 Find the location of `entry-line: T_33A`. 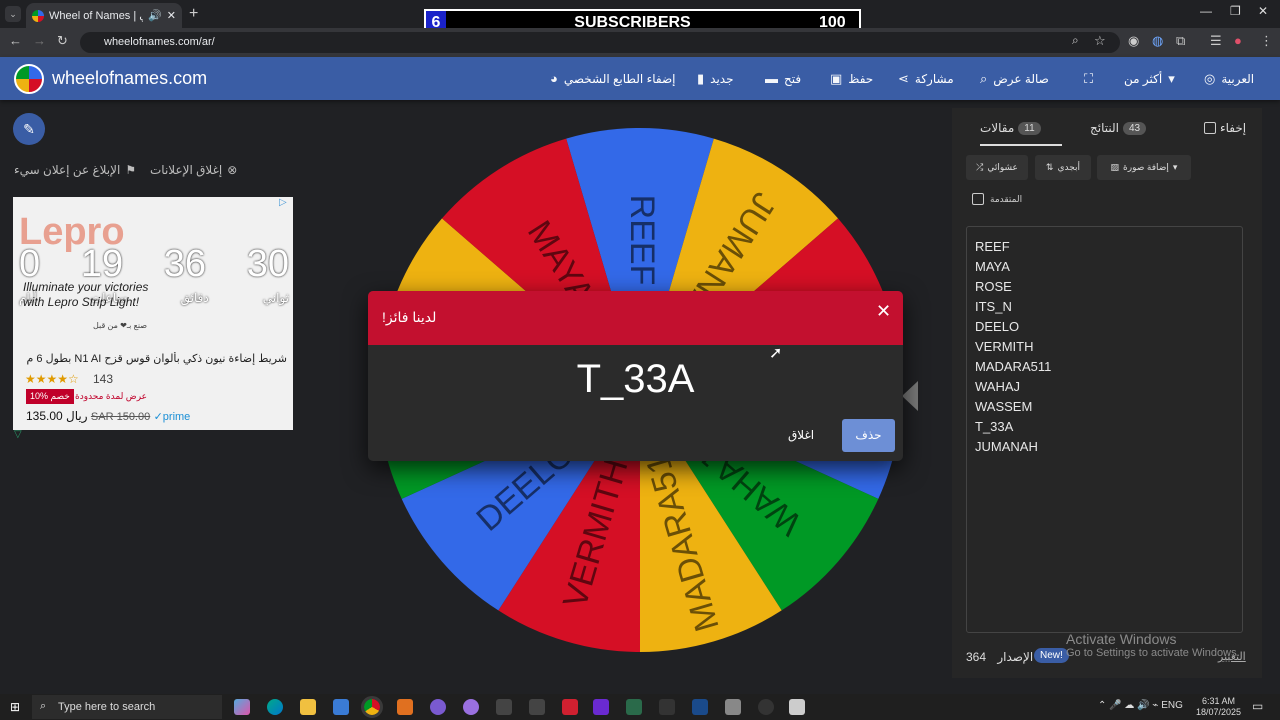

entry-line: T_33A is located at coordinates (994, 426).